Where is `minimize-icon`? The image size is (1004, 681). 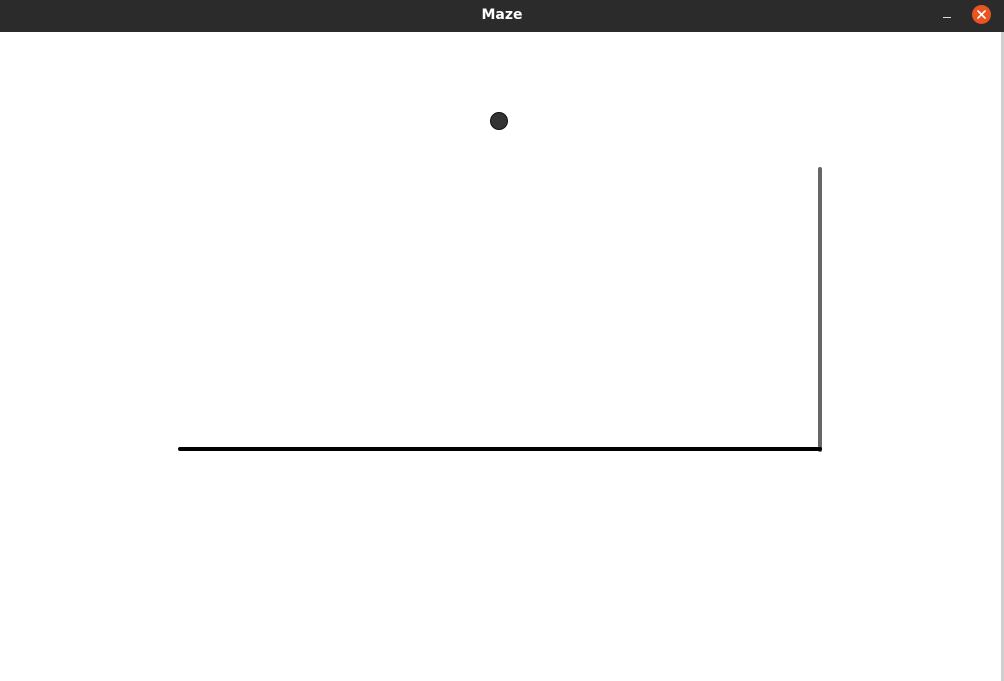
minimize-icon is located at coordinates (947, 17).